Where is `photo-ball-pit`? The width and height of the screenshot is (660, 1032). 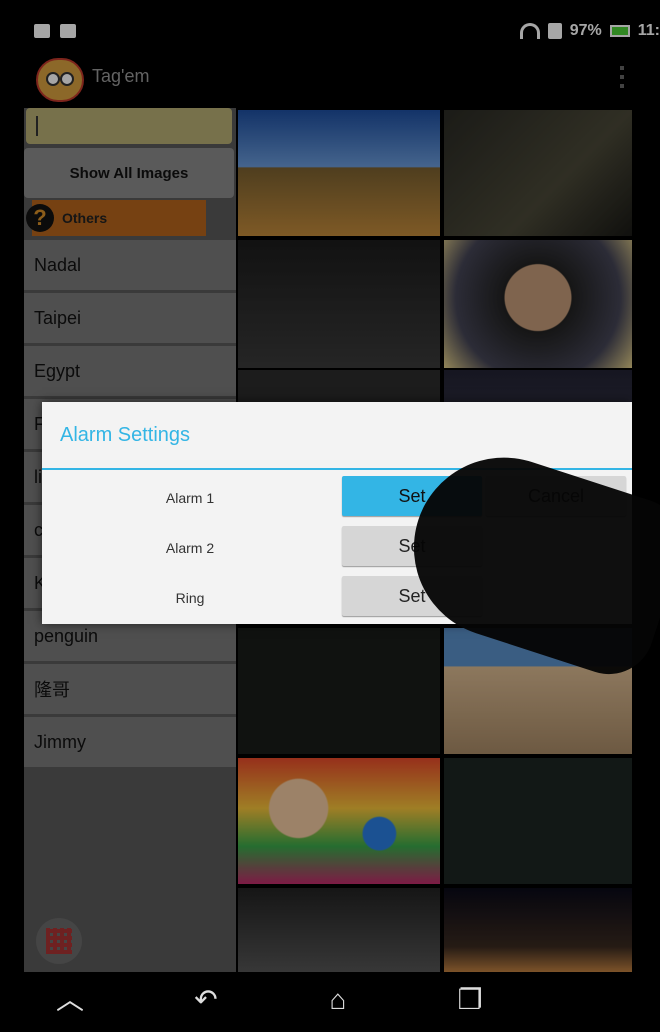 photo-ball-pit is located at coordinates (339, 821).